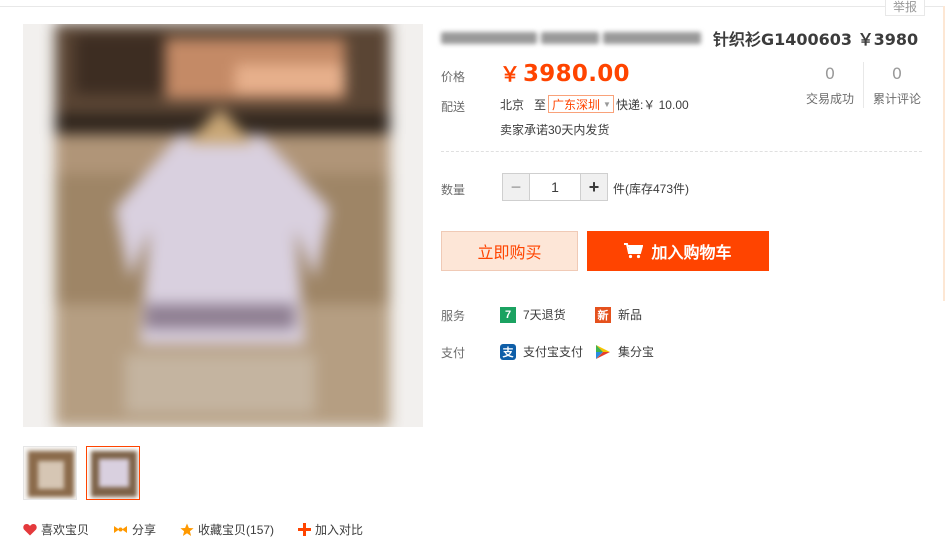 Image resolution: width=945 pixels, height=553 pixels. What do you see at coordinates (510, 74) in the screenshot?
I see `currency-symbol: ￥` at bounding box center [510, 74].